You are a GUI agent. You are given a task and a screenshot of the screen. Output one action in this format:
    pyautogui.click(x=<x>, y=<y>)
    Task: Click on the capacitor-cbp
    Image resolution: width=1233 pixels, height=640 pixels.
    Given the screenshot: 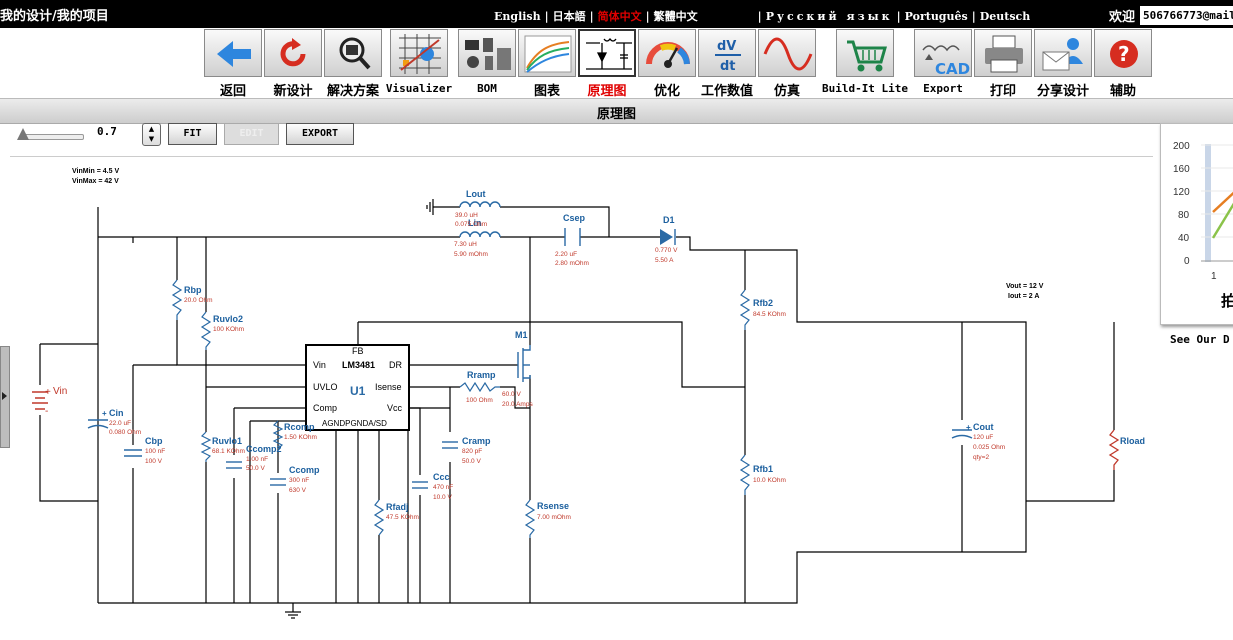 What is the action you would take?
    pyautogui.click(x=133, y=453)
    